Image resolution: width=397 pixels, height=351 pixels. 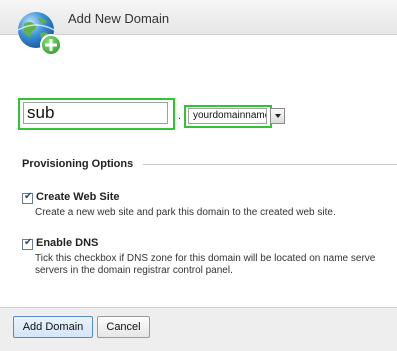 I want to click on subdomain-highlight, so click(x=96, y=114).